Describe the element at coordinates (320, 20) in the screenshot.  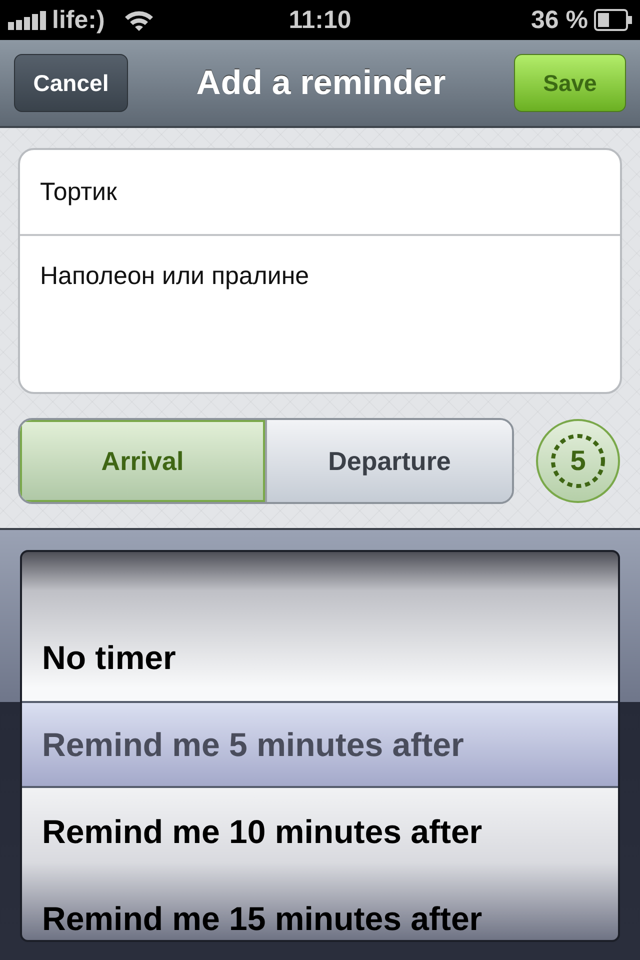
I see `clock-time: 11:10` at that location.